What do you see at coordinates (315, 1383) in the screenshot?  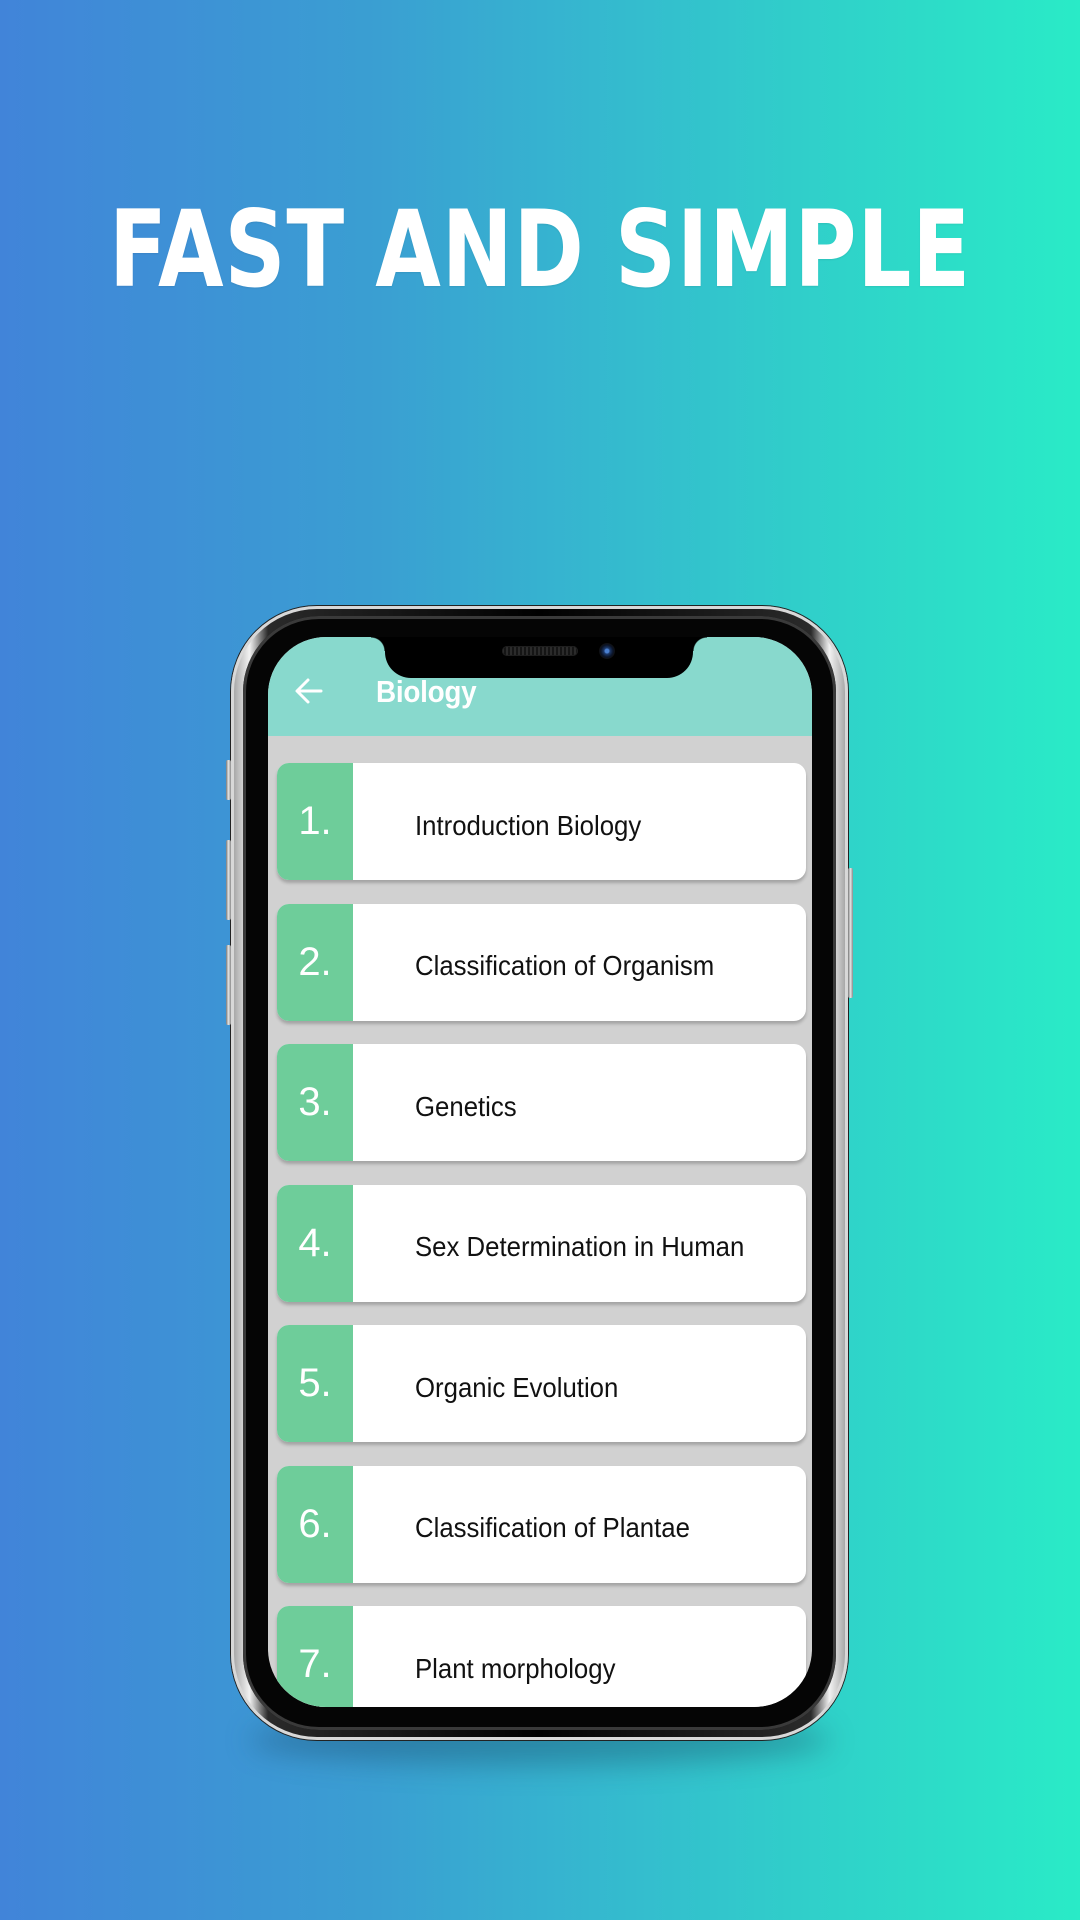 I see `chapter-number: 5.` at bounding box center [315, 1383].